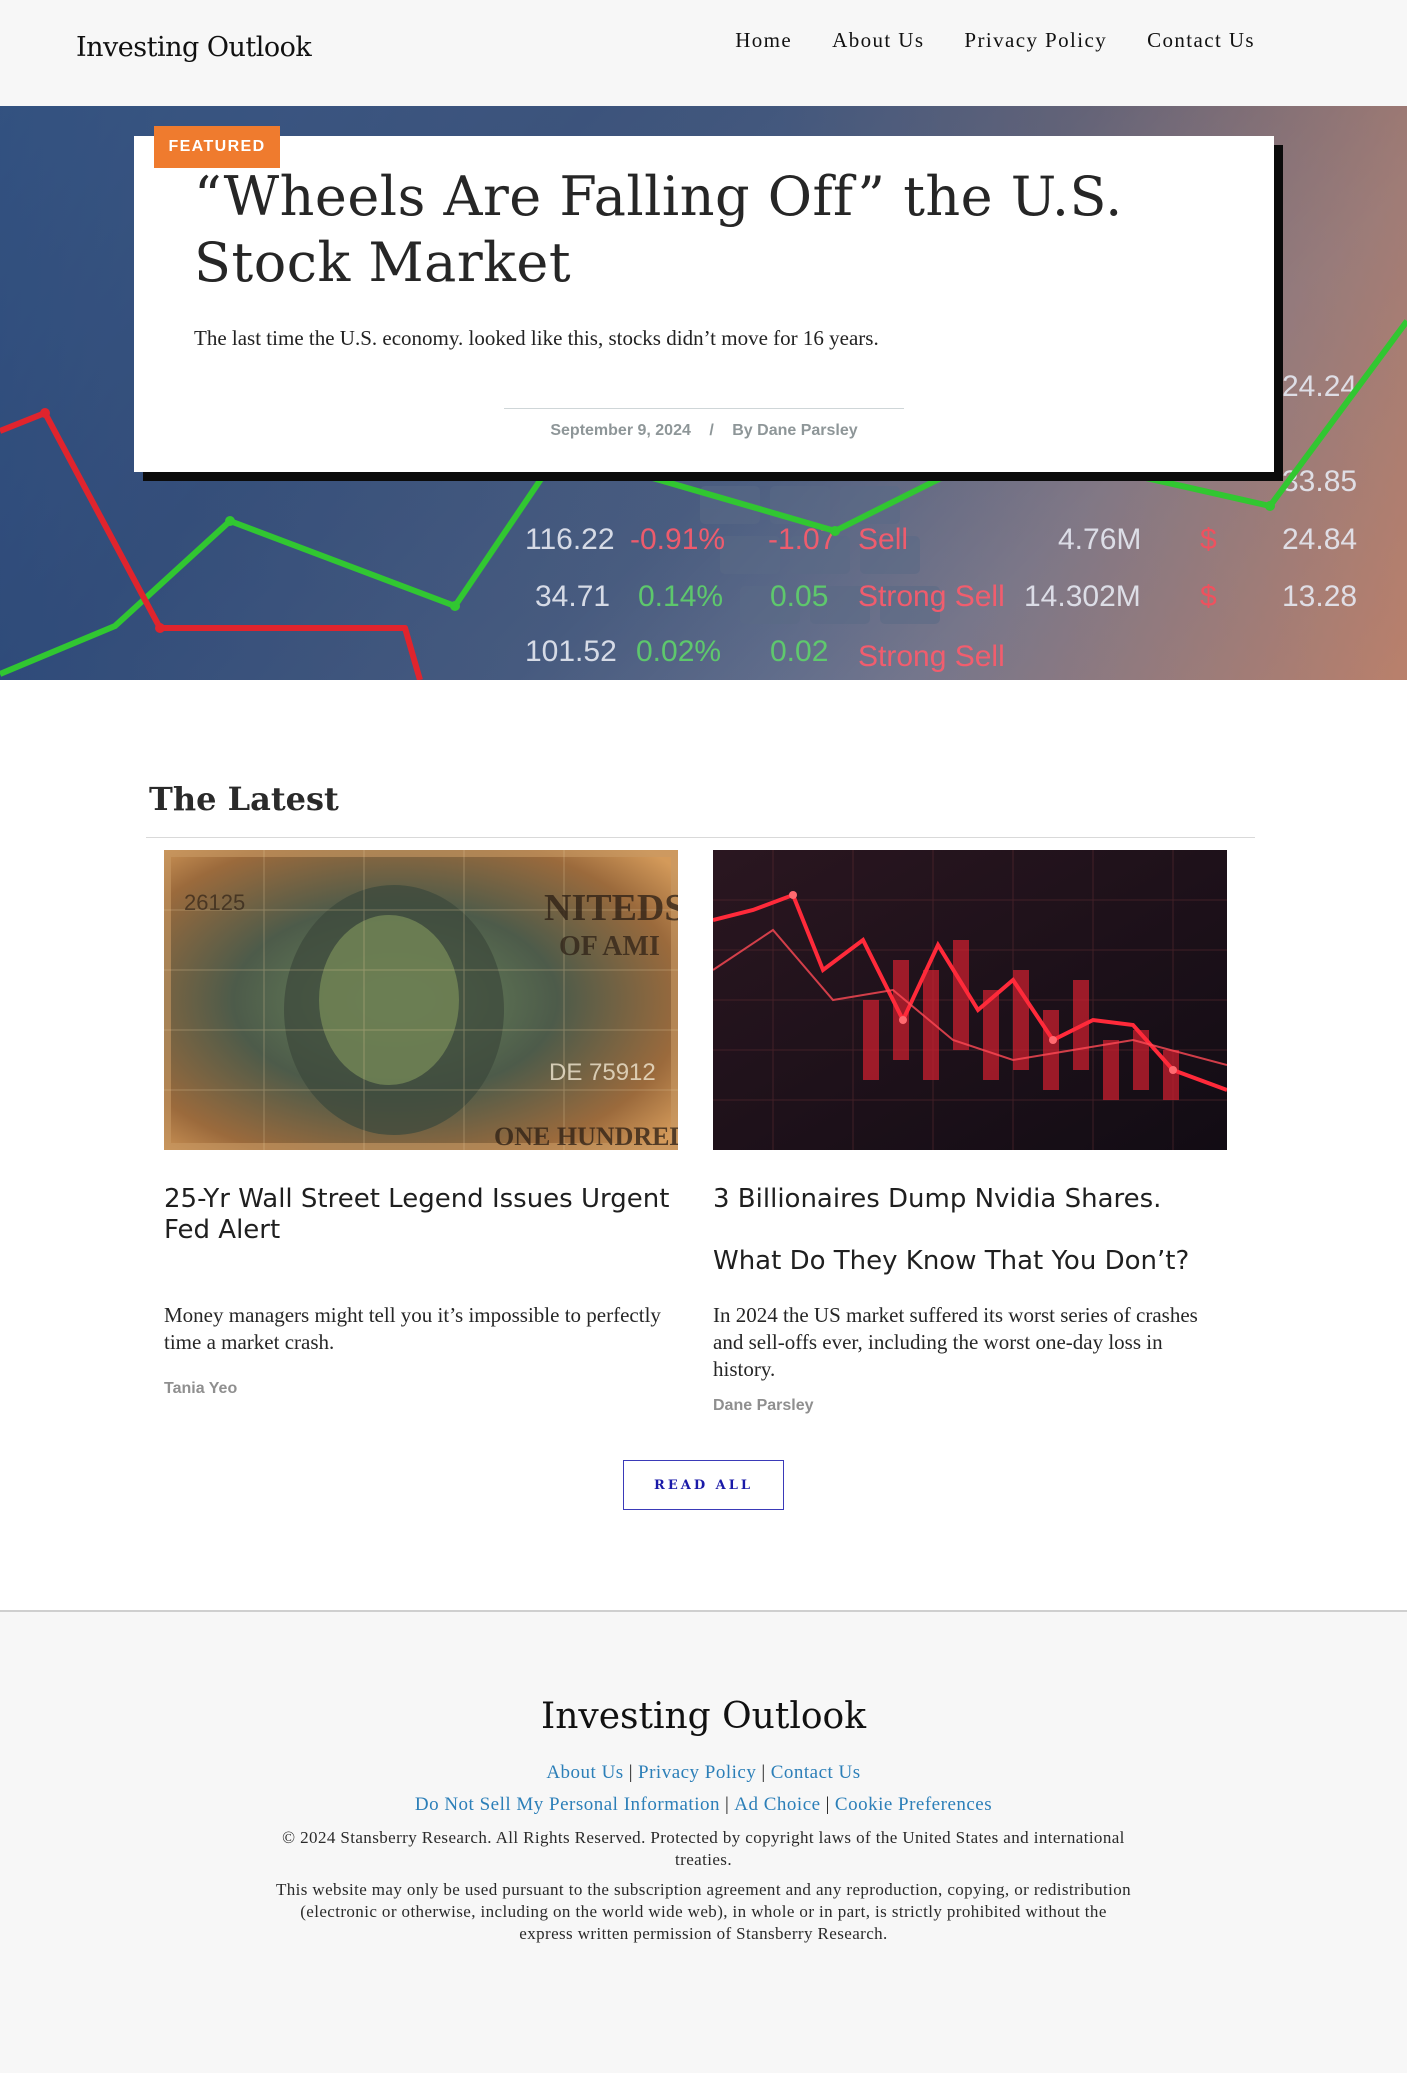 The image size is (1407, 2073). Describe the element at coordinates (677, 539) in the screenshot. I see `svg-text: -0.91%` at that location.